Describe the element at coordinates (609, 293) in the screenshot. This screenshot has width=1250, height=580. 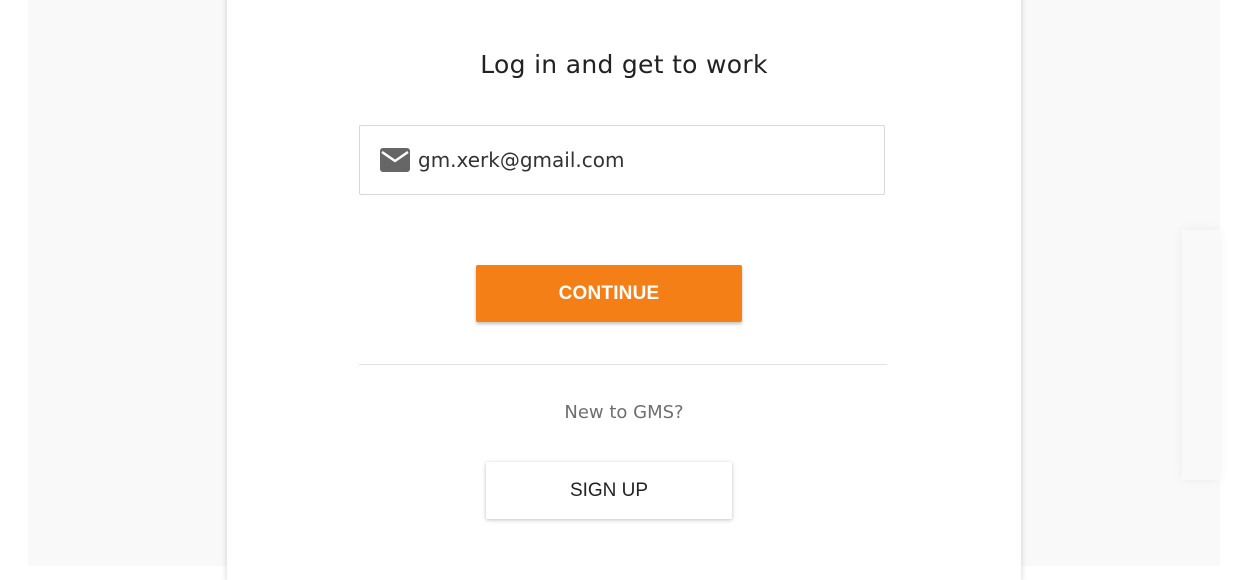
I see `continue-button: CONTINUE` at that location.